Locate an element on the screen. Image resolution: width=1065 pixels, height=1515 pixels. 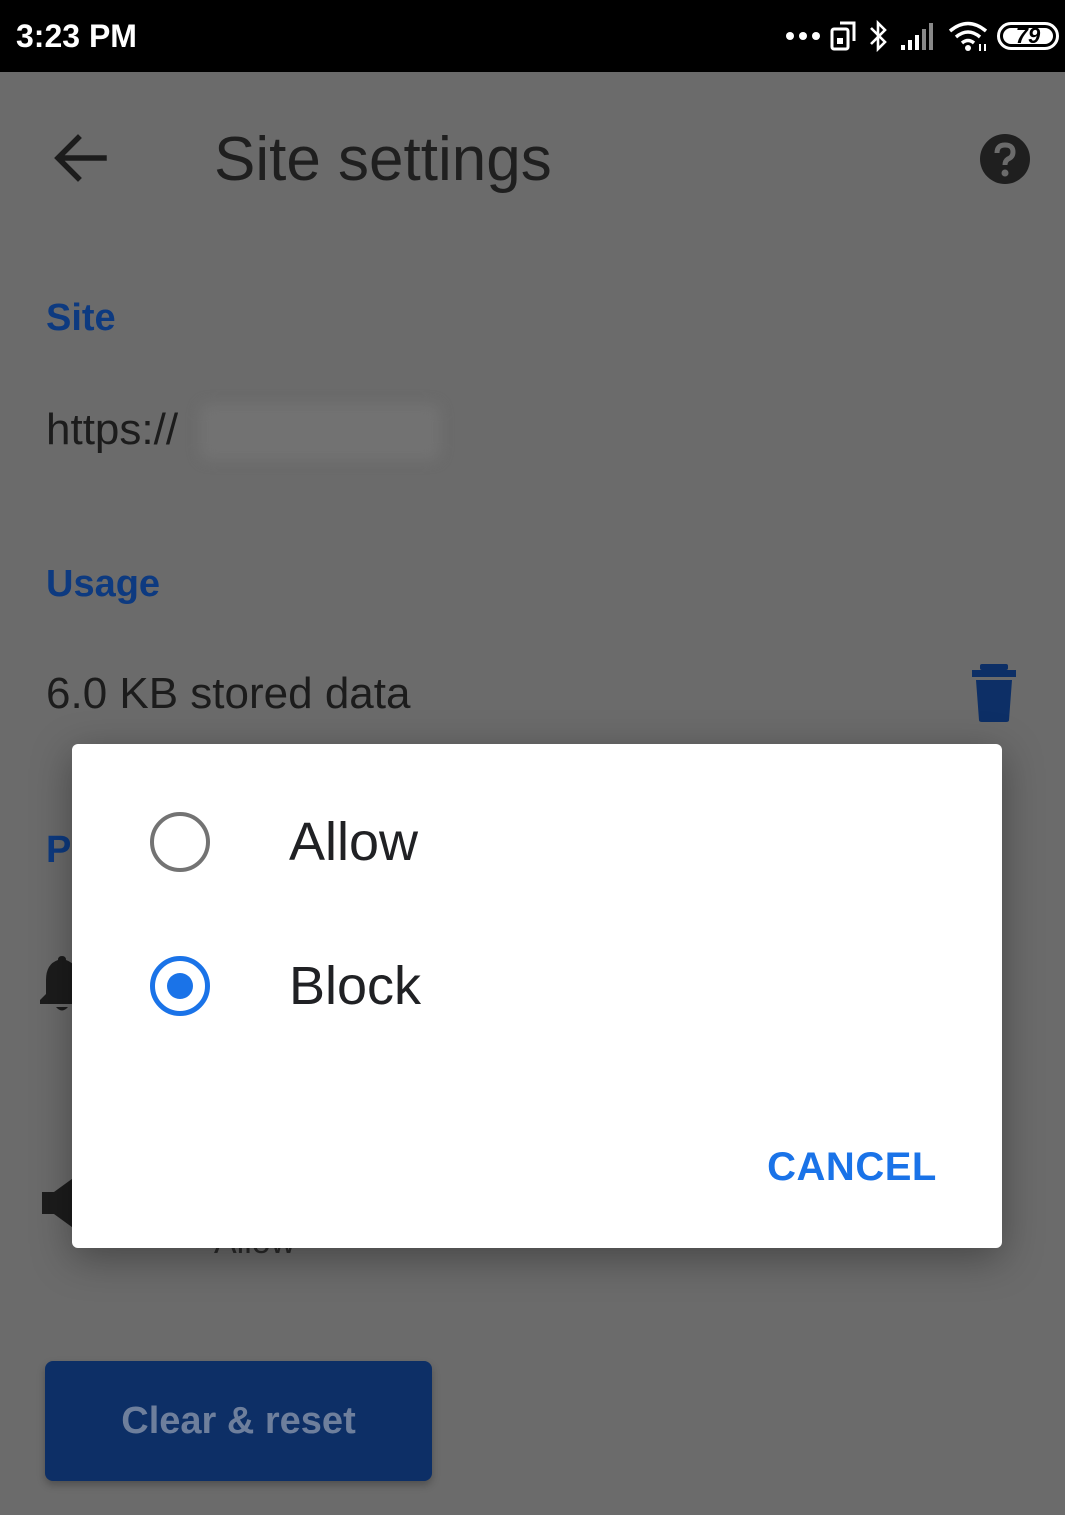
toolbar: Site settings is located at coordinates (532, 157).